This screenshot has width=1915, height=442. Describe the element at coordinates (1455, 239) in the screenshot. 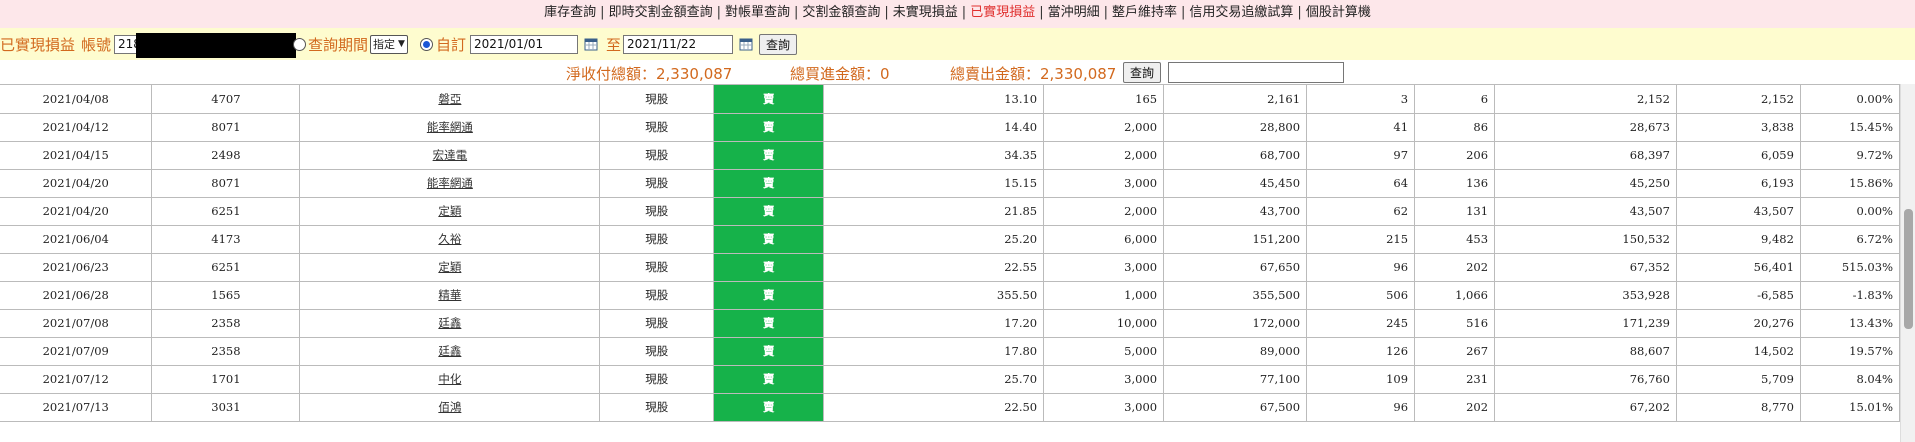

I see `tax-cell: 453` at that location.